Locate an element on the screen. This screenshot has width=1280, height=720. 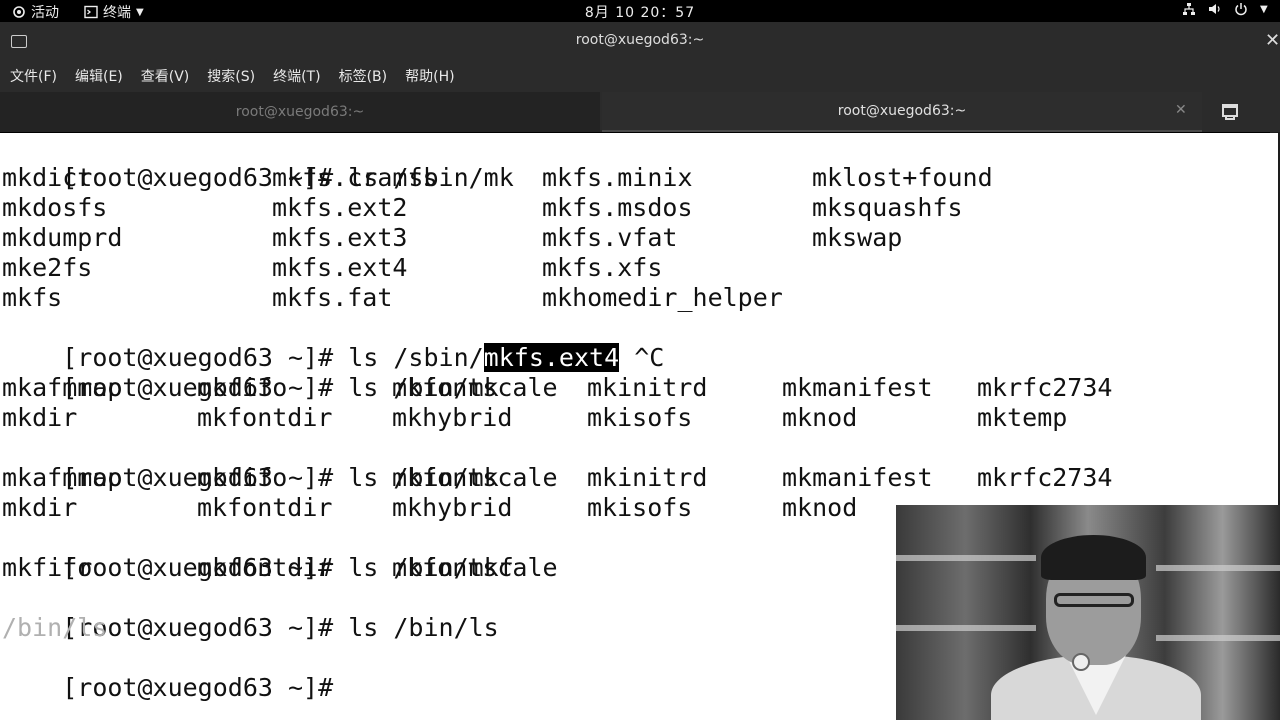
selected-text: mkfs.ext4 is located at coordinates (551, 357).